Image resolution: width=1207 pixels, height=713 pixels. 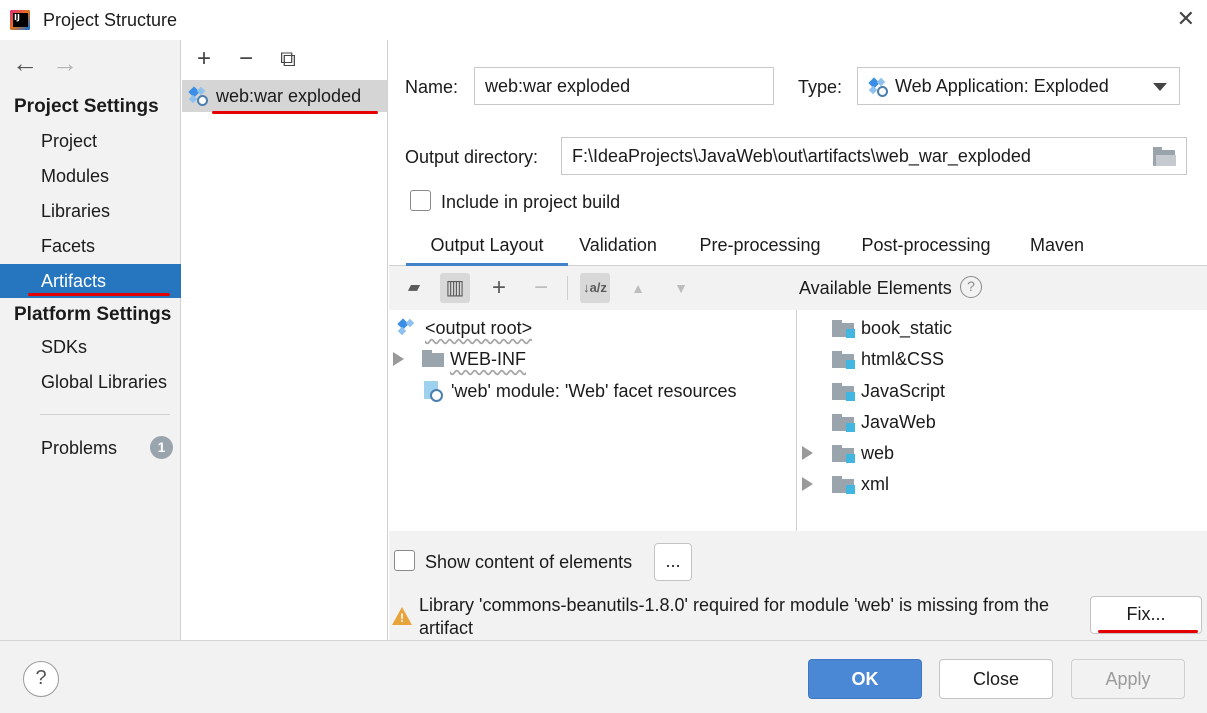 I want to click on name-label: Name:, so click(x=432, y=87).